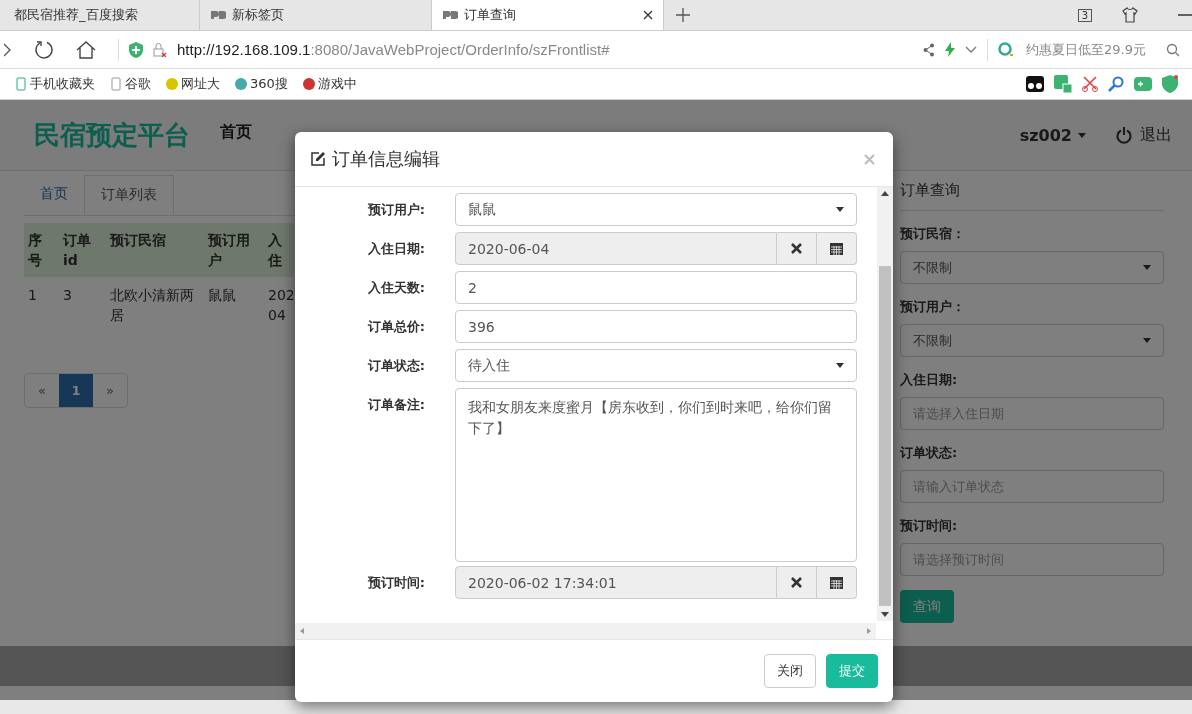 This screenshot has height=714, width=1192. I want to click on bookmark-link: 360搜, so click(269, 84).